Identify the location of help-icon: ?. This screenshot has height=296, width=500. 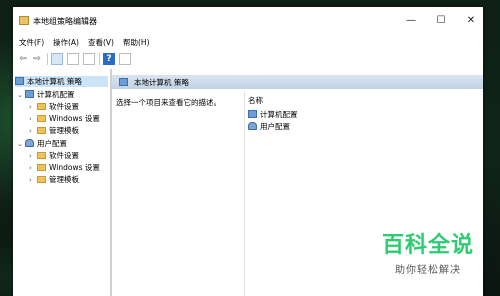
(109, 59).